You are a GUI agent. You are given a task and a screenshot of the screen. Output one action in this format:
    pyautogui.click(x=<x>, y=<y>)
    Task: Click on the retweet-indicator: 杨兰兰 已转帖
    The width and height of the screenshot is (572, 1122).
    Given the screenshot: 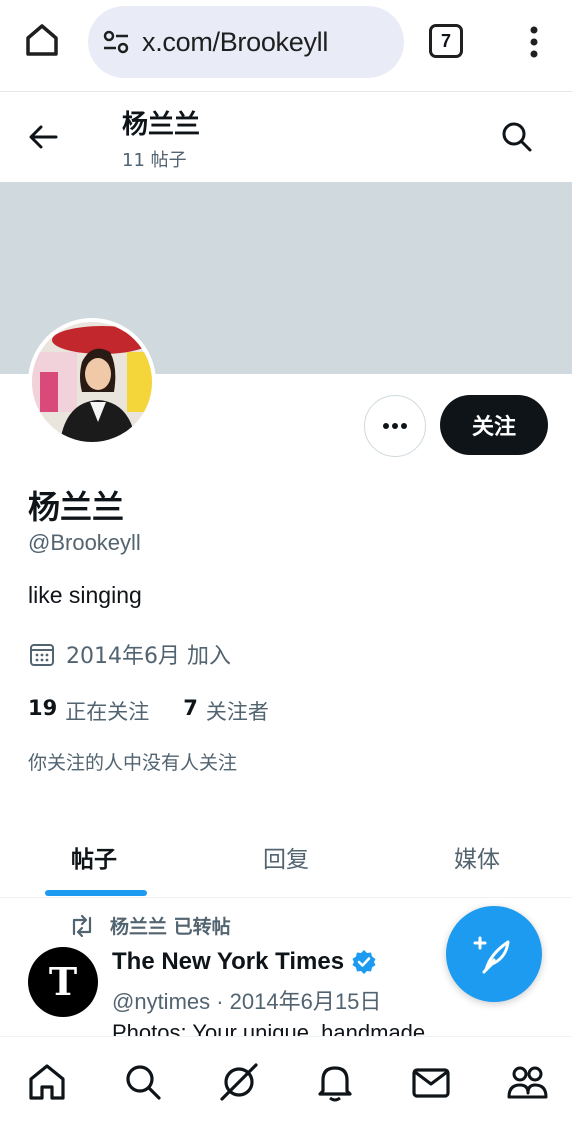 What is the action you would take?
    pyautogui.click(x=149, y=925)
    